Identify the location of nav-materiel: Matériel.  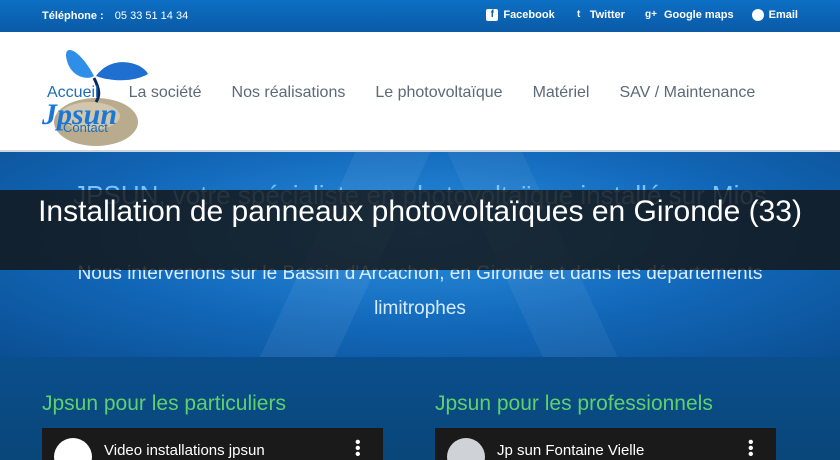
(561, 93).